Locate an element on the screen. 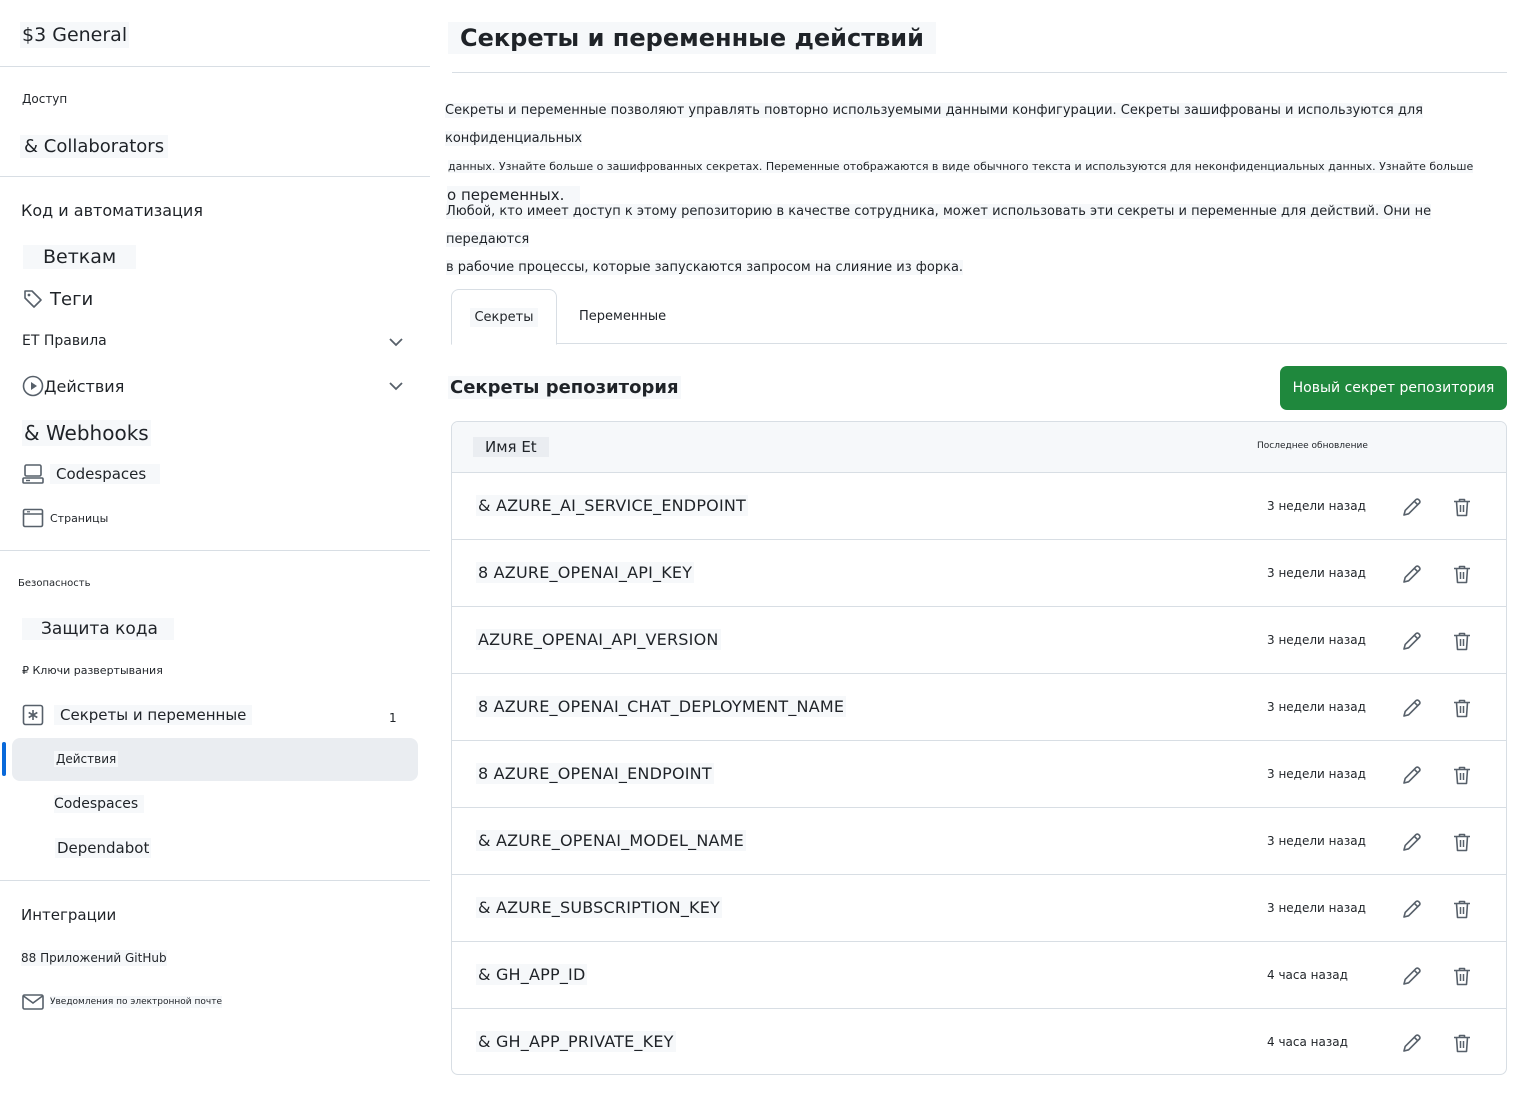  sidebar-subitem-dependabot: Dependabot is located at coordinates (103, 848).